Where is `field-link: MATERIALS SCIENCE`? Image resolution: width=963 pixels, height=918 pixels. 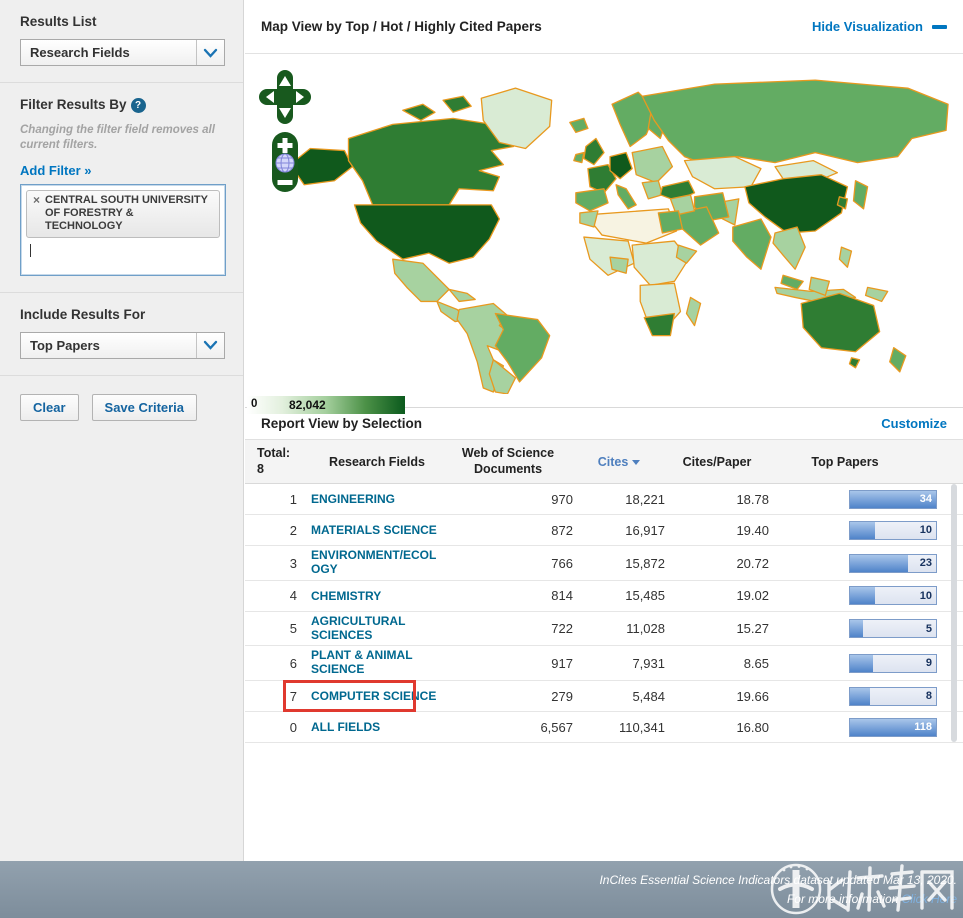 field-link: MATERIALS SCIENCE is located at coordinates (374, 531).